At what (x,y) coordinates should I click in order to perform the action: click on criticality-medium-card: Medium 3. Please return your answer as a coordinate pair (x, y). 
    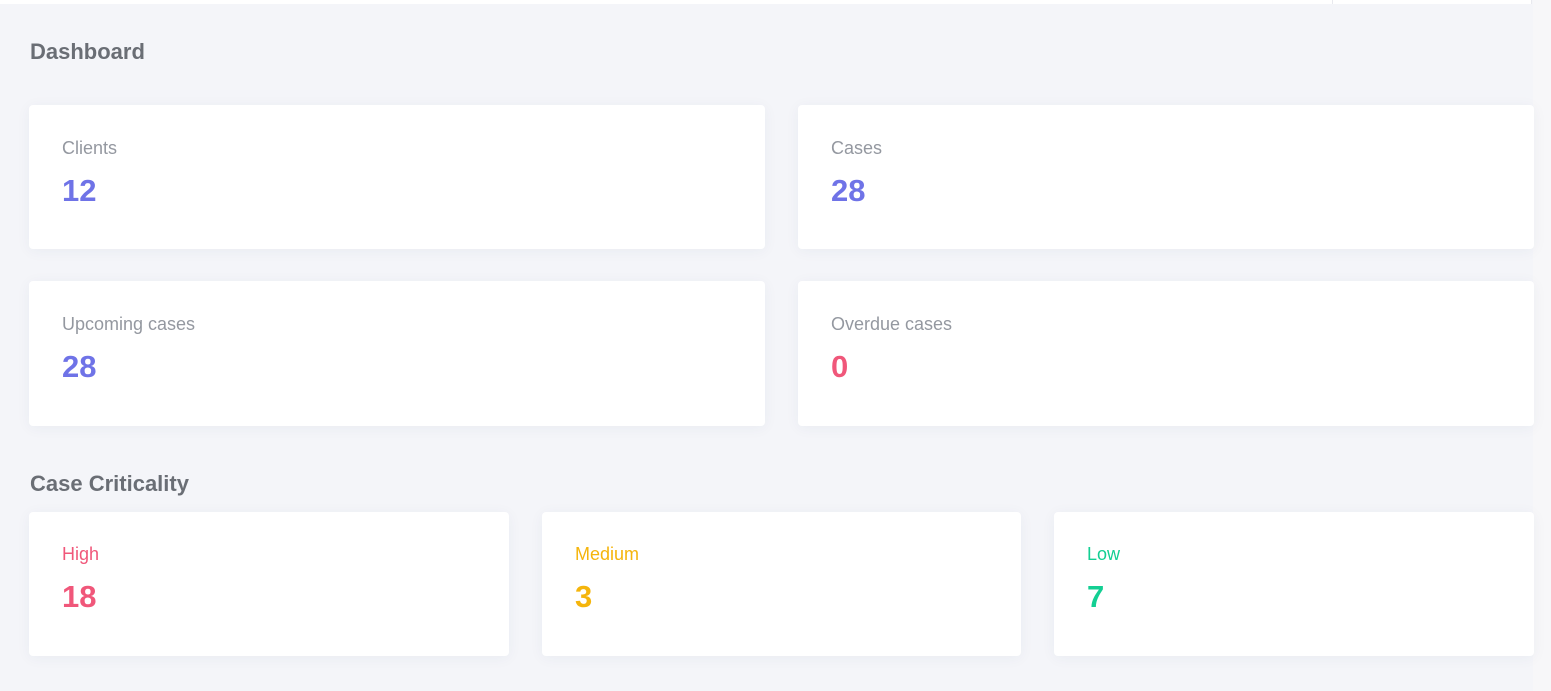
    Looking at the image, I should click on (781, 584).